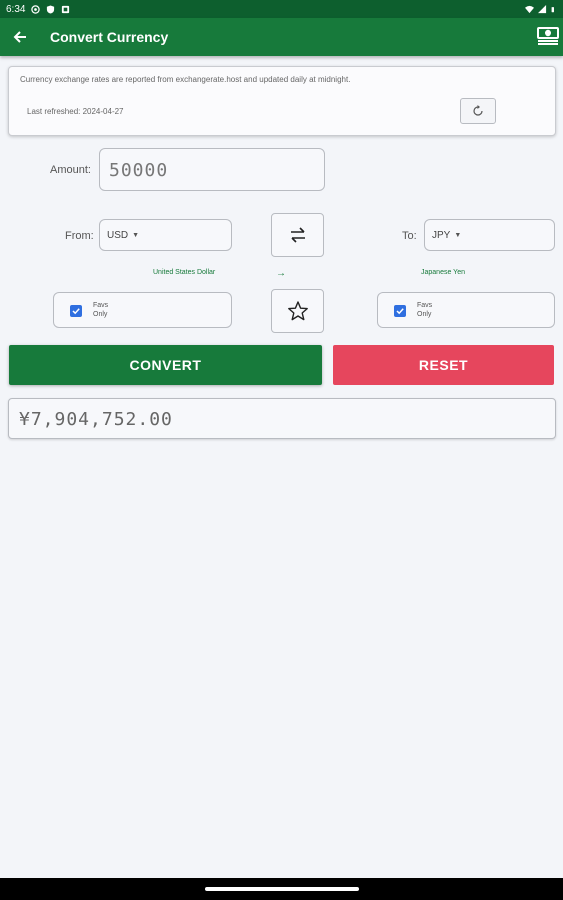 The image size is (563, 900). Describe the element at coordinates (165, 365) in the screenshot. I see `convert-button: CONVERT` at that location.